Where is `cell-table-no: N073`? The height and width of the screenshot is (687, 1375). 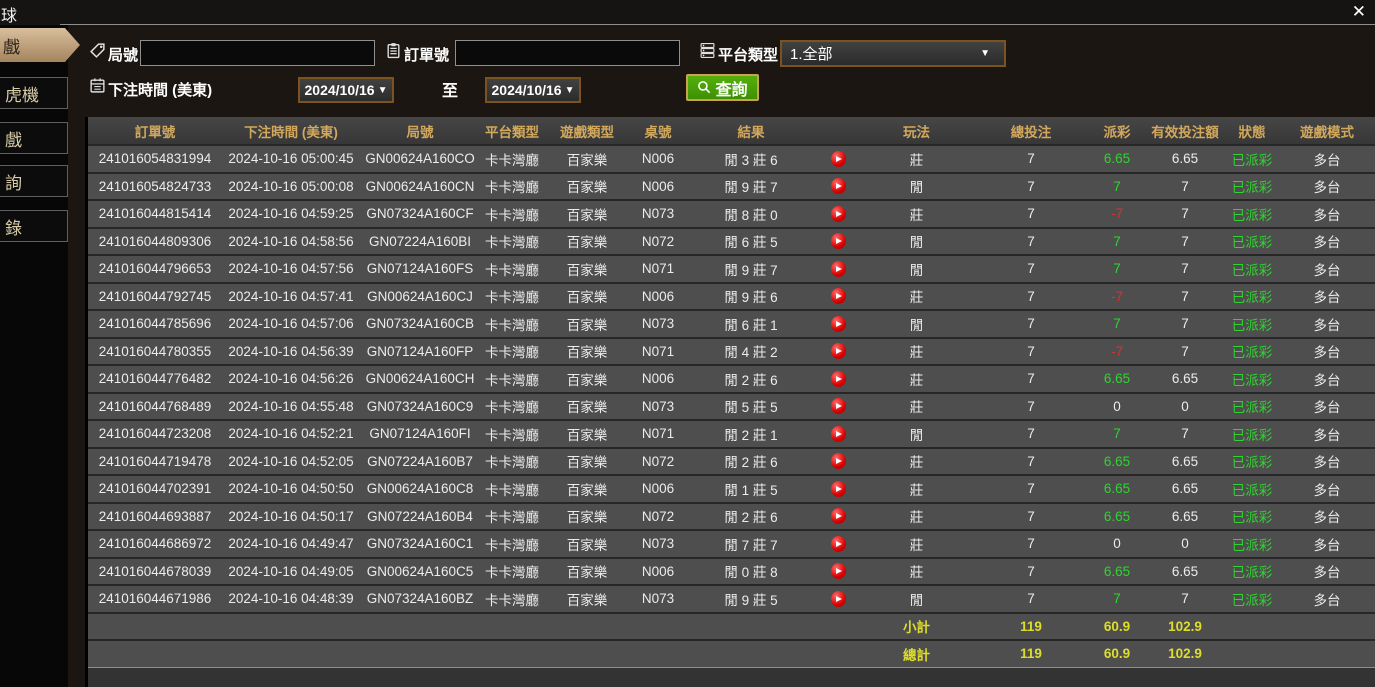
cell-table-no: N073 is located at coordinates (658, 214).